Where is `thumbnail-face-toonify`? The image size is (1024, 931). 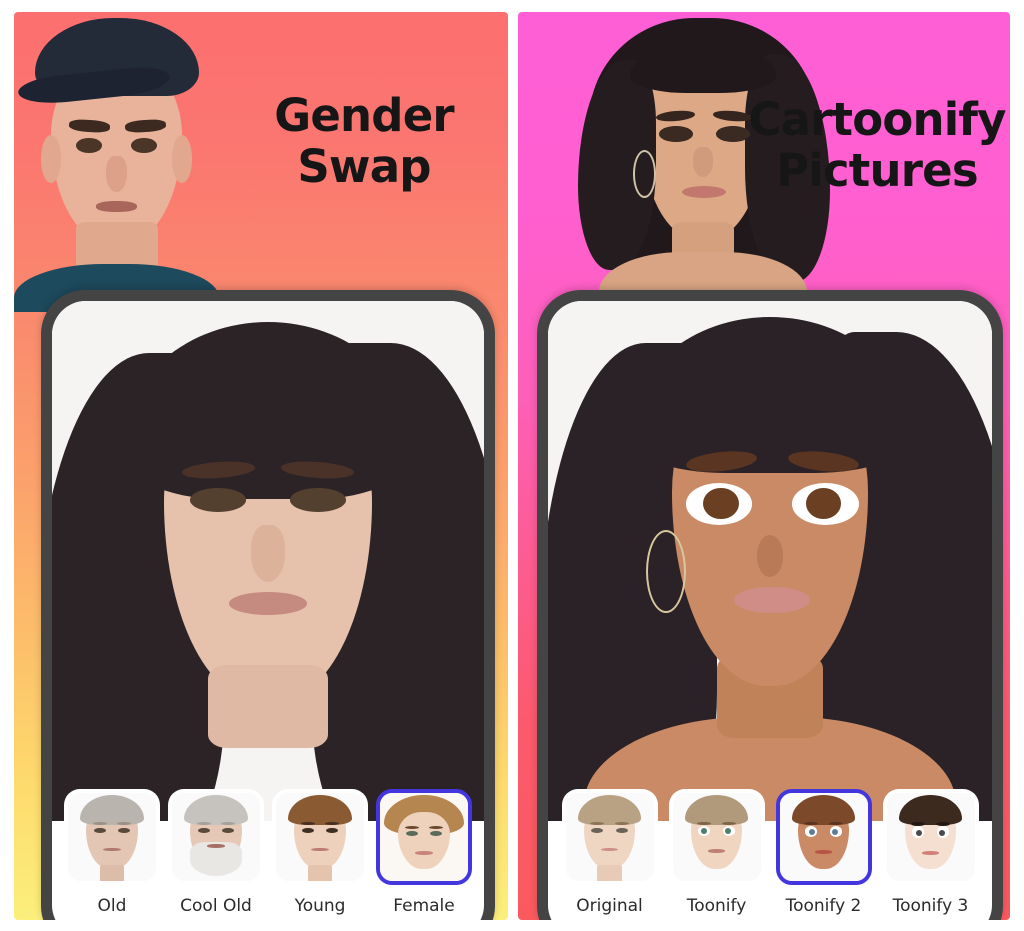
thumbnail-face-toonify is located at coordinates (716, 837).